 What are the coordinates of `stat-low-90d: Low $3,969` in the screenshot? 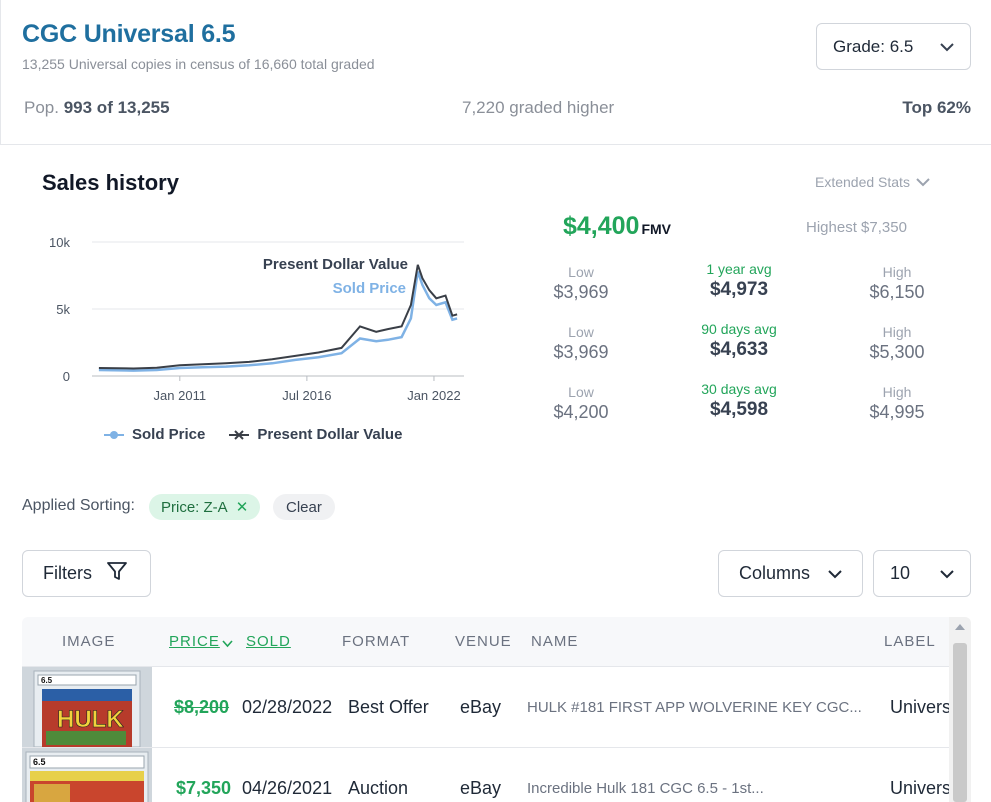 It's located at (581, 343).